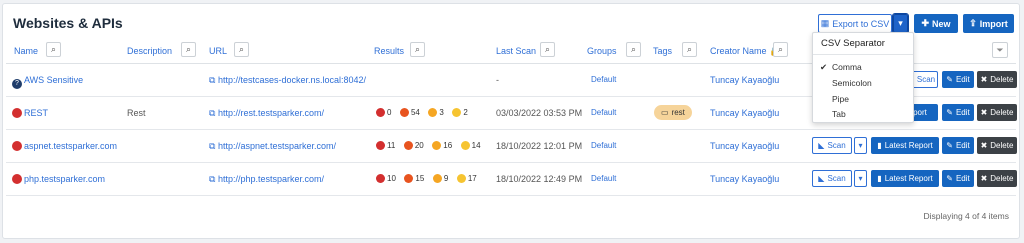 This screenshot has height=243, width=1024. I want to click on col-name: Name, so click(26, 51).